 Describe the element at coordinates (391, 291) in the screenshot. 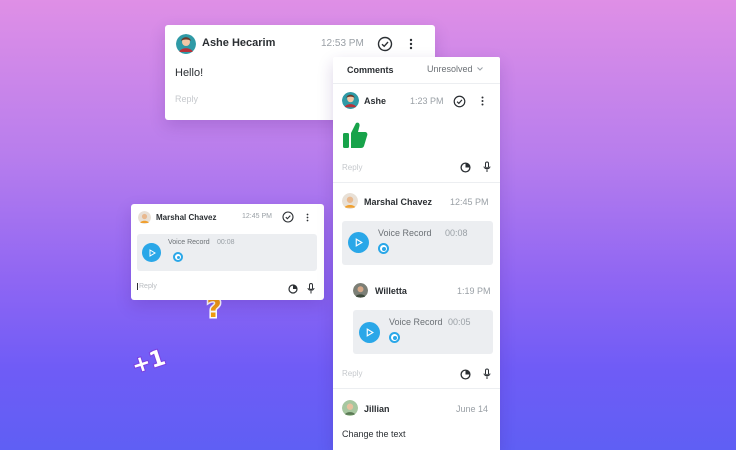

I see `author-name: Willetta` at that location.